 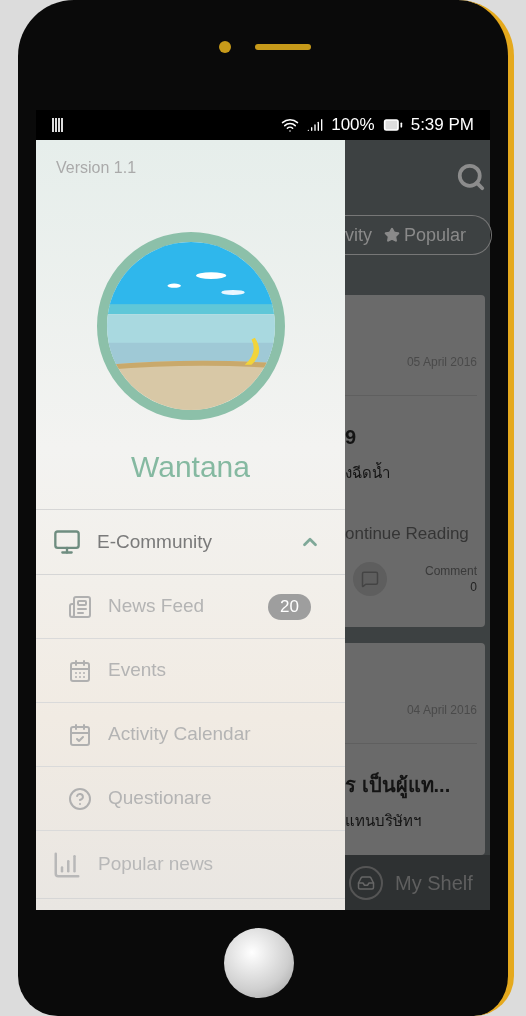 I want to click on clock: 5:39 PM, so click(x=442, y=125).